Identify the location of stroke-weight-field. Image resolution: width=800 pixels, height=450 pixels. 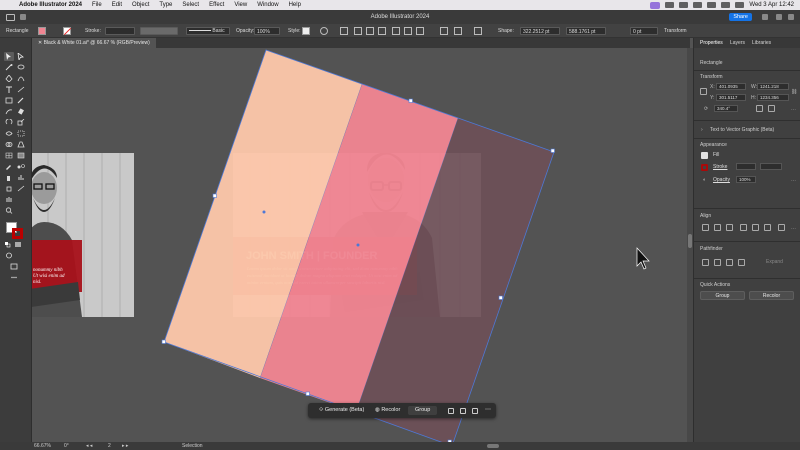
(120, 31).